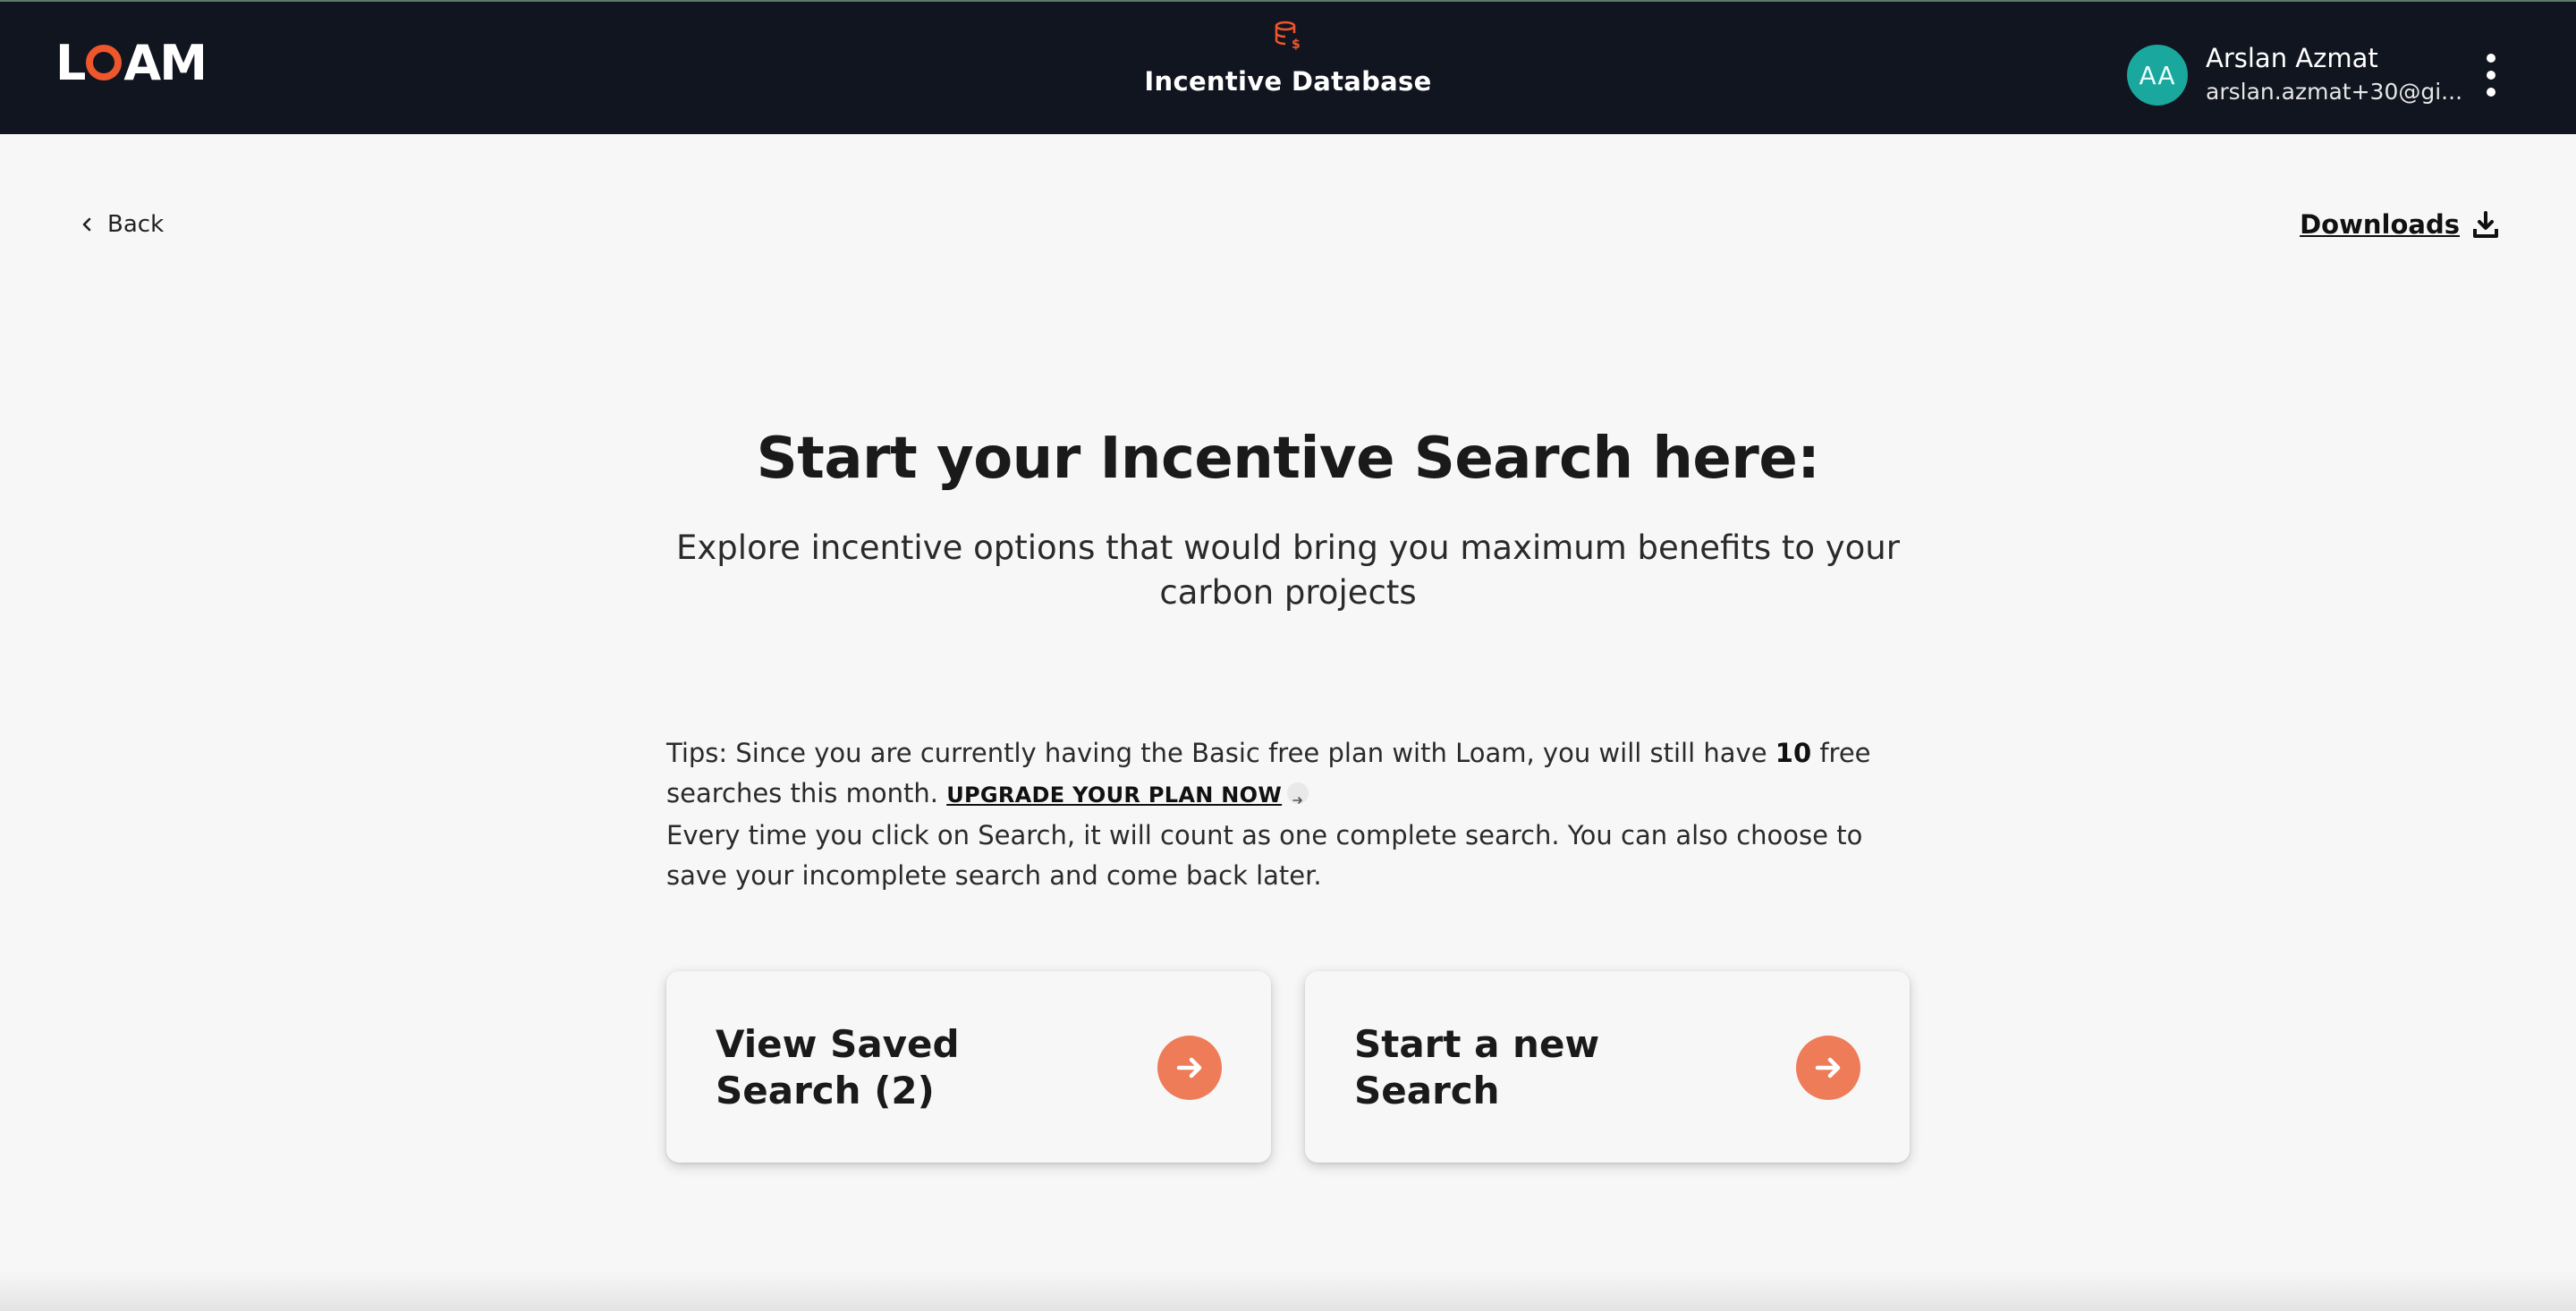  What do you see at coordinates (2292, 58) in the screenshot?
I see `user-name: Arslan Azmat` at bounding box center [2292, 58].